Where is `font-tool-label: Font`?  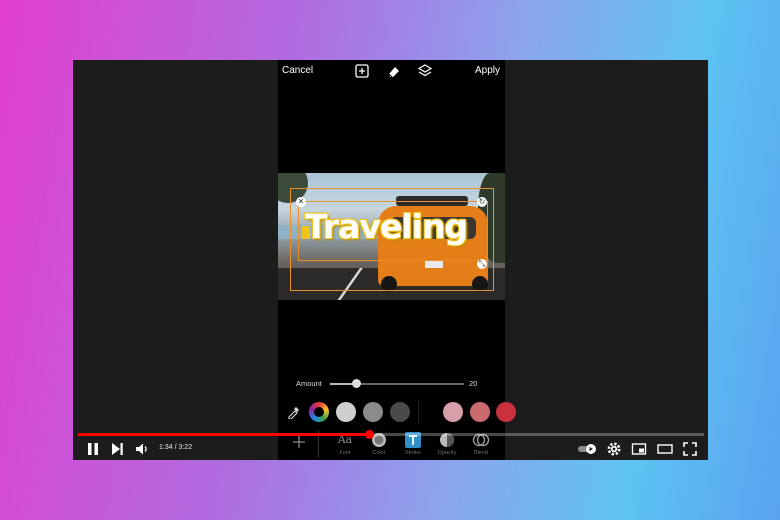 font-tool-label: Font is located at coordinates (345, 453).